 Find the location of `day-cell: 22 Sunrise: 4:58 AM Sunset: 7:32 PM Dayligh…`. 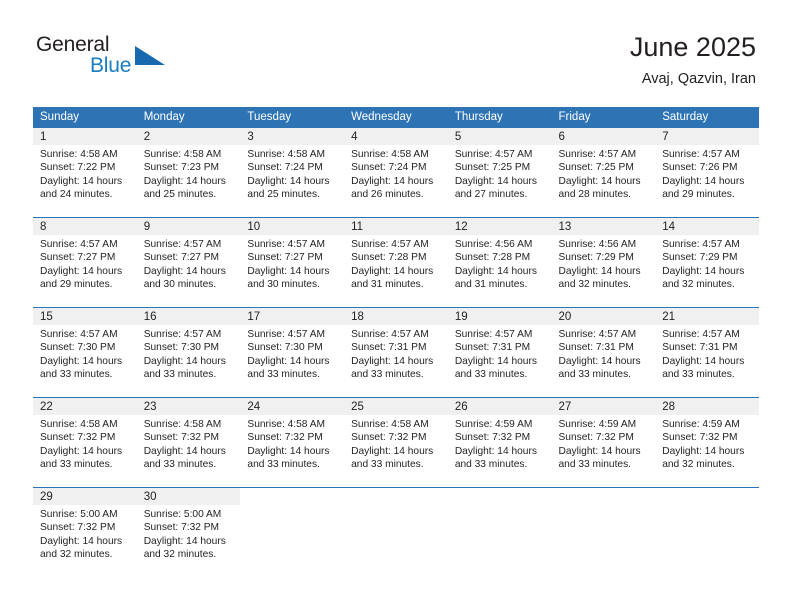

day-cell: 22 Sunrise: 4:58 AM Sunset: 7:32 PM Dayligh… is located at coordinates (85, 442).